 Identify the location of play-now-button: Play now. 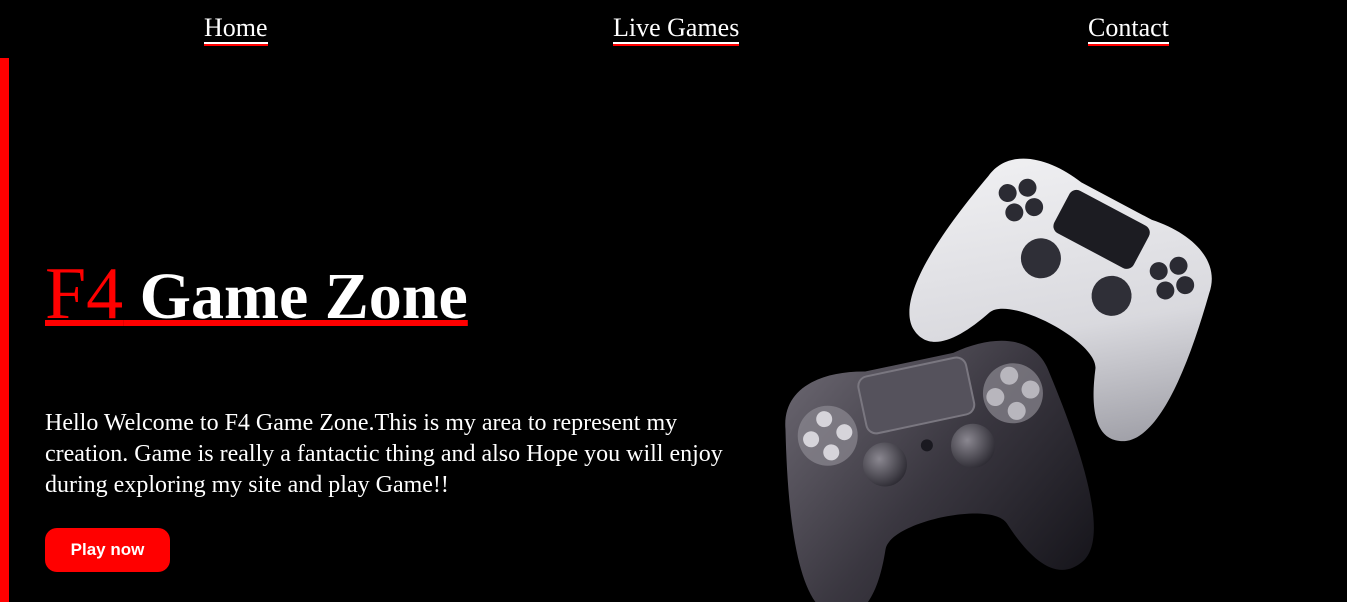
(107, 550).